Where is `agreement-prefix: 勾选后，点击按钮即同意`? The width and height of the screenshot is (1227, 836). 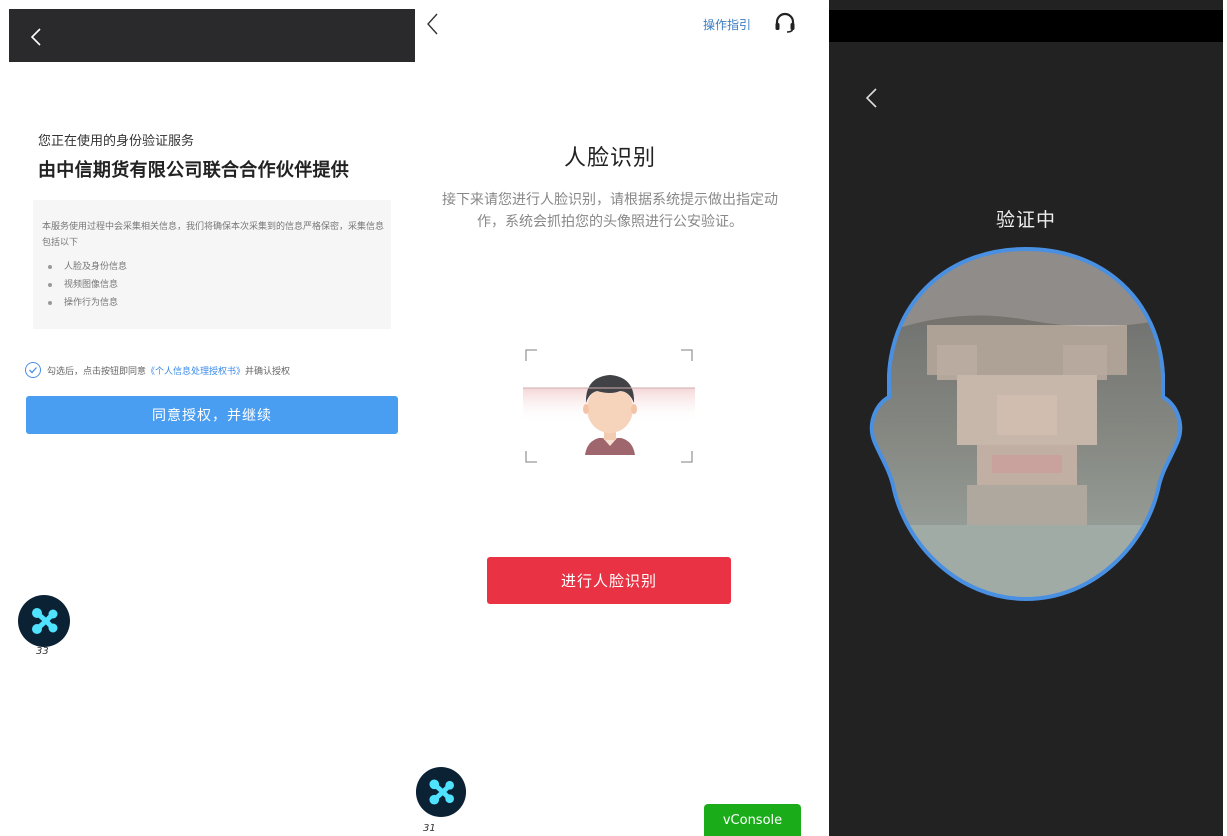
agreement-prefix: 勾选后，点击按钮即同意 is located at coordinates (97, 371).